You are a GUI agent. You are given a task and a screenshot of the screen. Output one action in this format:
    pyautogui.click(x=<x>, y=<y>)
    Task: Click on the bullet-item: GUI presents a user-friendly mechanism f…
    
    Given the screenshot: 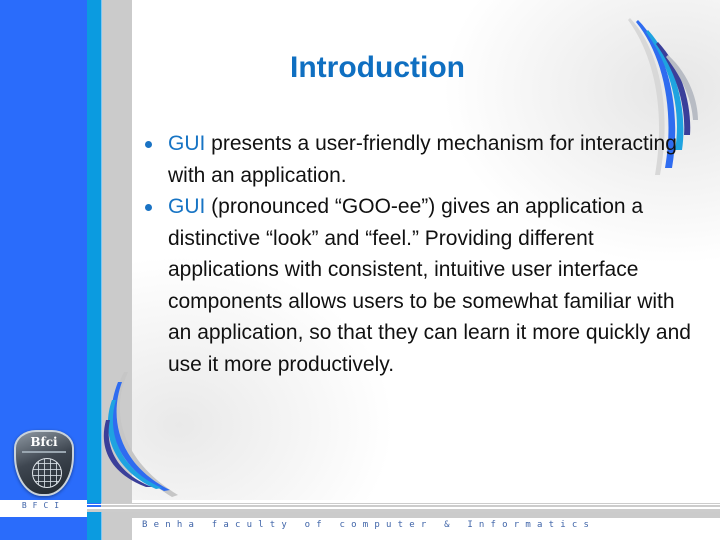 What is the action you would take?
    pyautogui.click(x=422, y=159)
    